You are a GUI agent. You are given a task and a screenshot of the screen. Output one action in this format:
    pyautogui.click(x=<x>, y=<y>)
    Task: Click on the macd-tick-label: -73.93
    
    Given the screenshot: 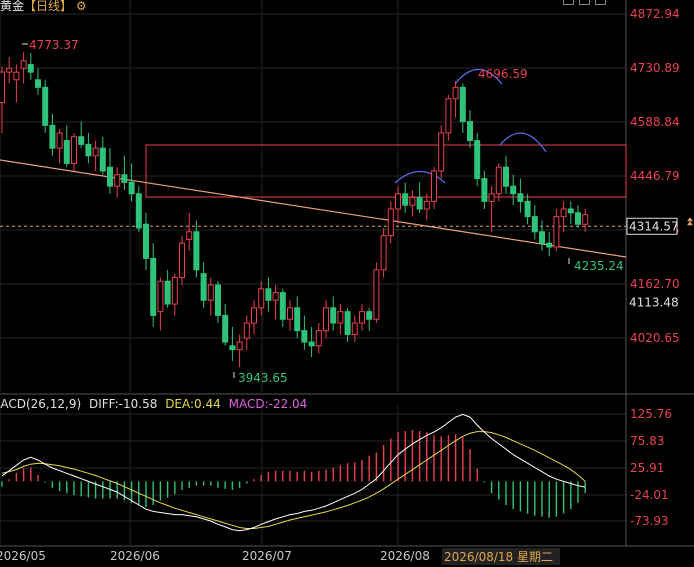 What is the action you would take?
    pyautogui.click(x=649, y=521)
    